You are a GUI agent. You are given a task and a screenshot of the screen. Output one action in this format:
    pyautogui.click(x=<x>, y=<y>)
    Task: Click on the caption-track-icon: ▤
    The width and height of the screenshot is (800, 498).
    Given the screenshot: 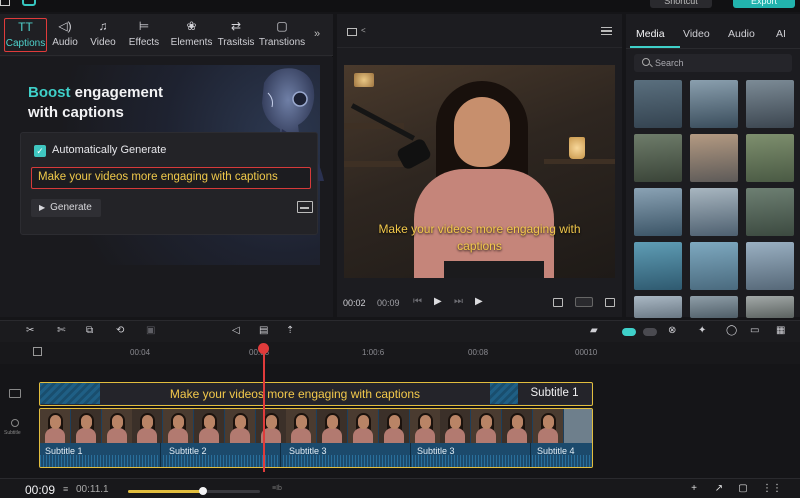 What is the action you would take?
    pyautogui.click(x=263, y=330)
    